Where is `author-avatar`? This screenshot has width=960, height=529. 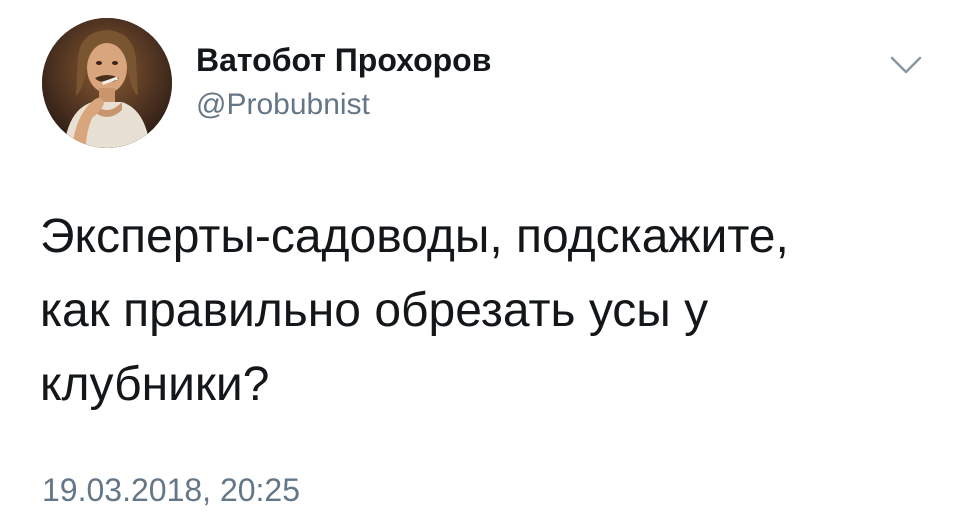
author-avatar is located at coordinates (107, 83).